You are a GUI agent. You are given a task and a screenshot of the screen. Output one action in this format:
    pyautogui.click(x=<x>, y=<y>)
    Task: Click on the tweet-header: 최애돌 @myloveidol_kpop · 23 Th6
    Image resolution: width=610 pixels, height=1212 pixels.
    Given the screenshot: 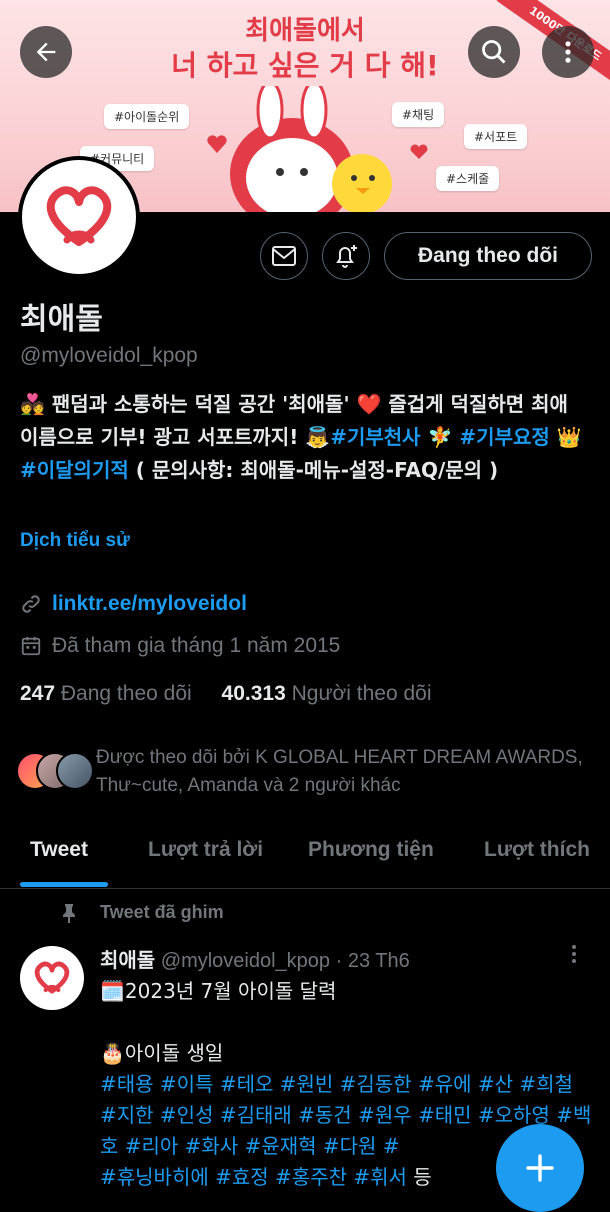 What is the action you would take?
    pyautogui.click(x=255, y=958)
    